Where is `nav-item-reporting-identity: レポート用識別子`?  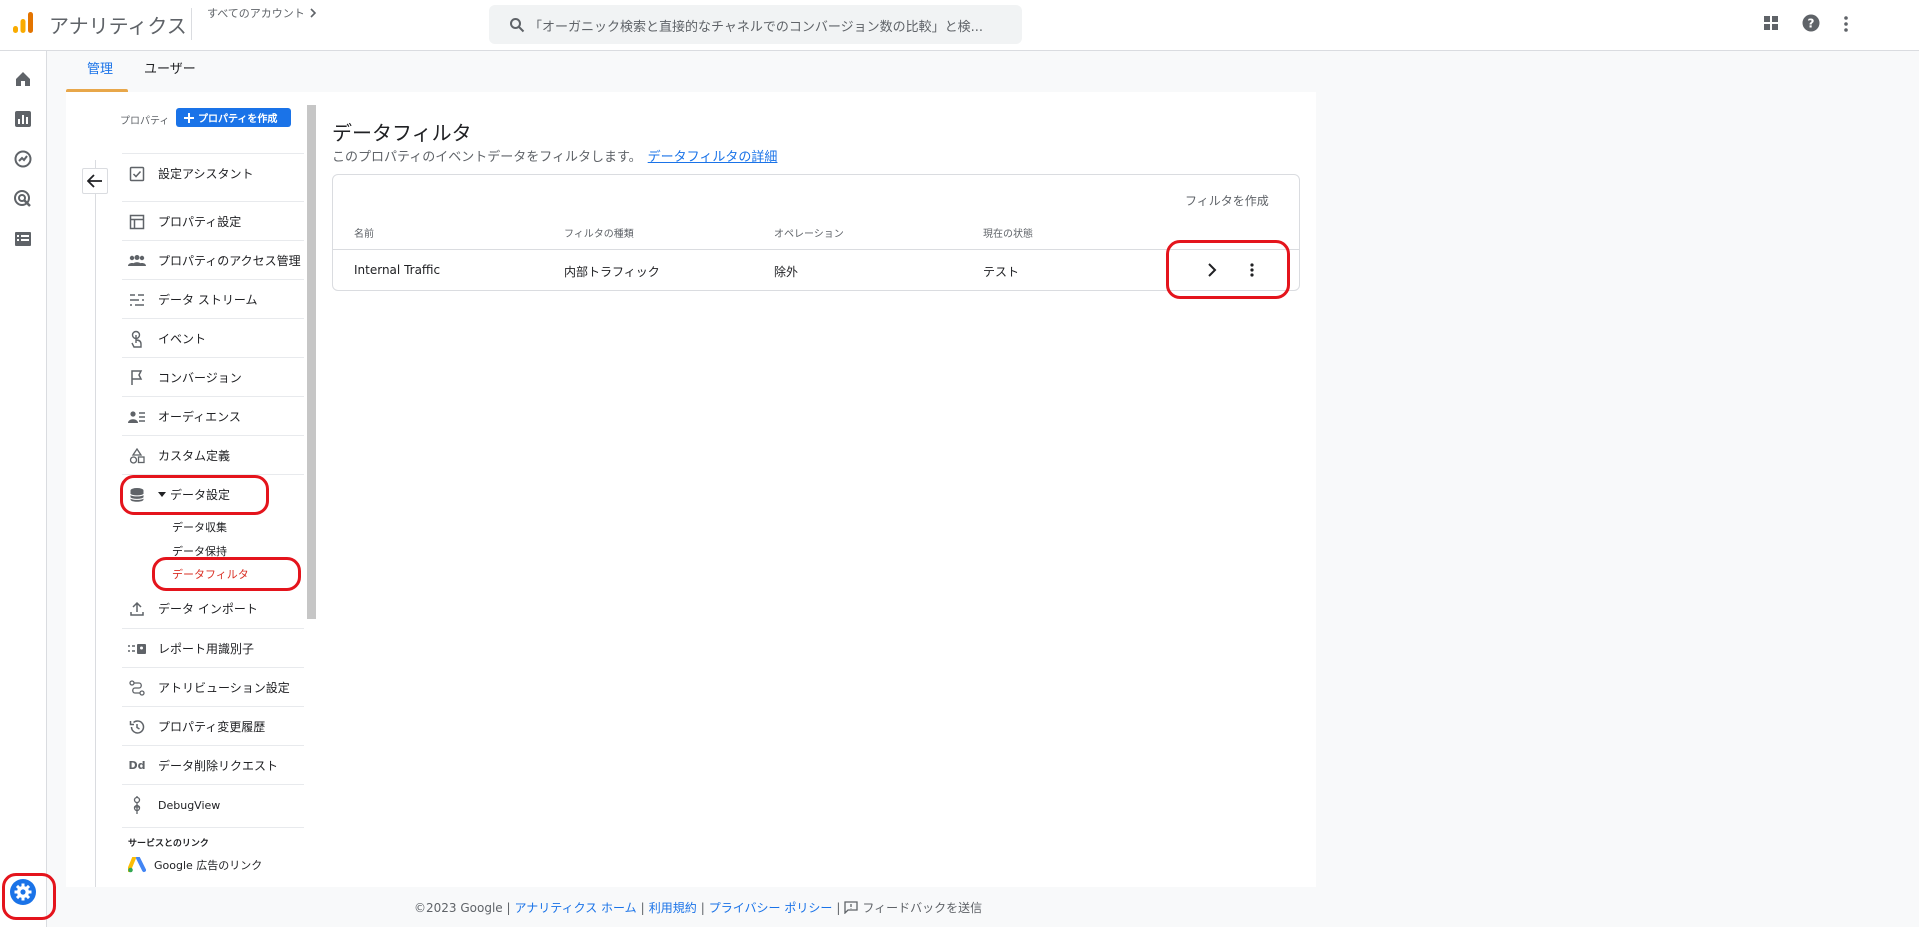 nav-item-reporting-identity: レポート用識別子 is located at coordinates (213, 648).